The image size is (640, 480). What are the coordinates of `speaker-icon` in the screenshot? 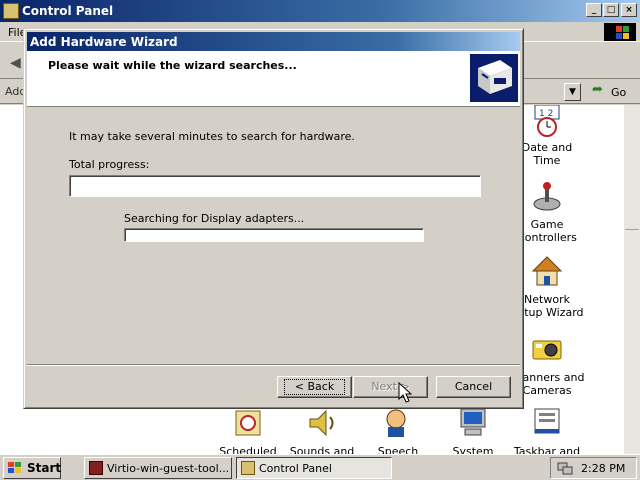 It's located at (322, 423).